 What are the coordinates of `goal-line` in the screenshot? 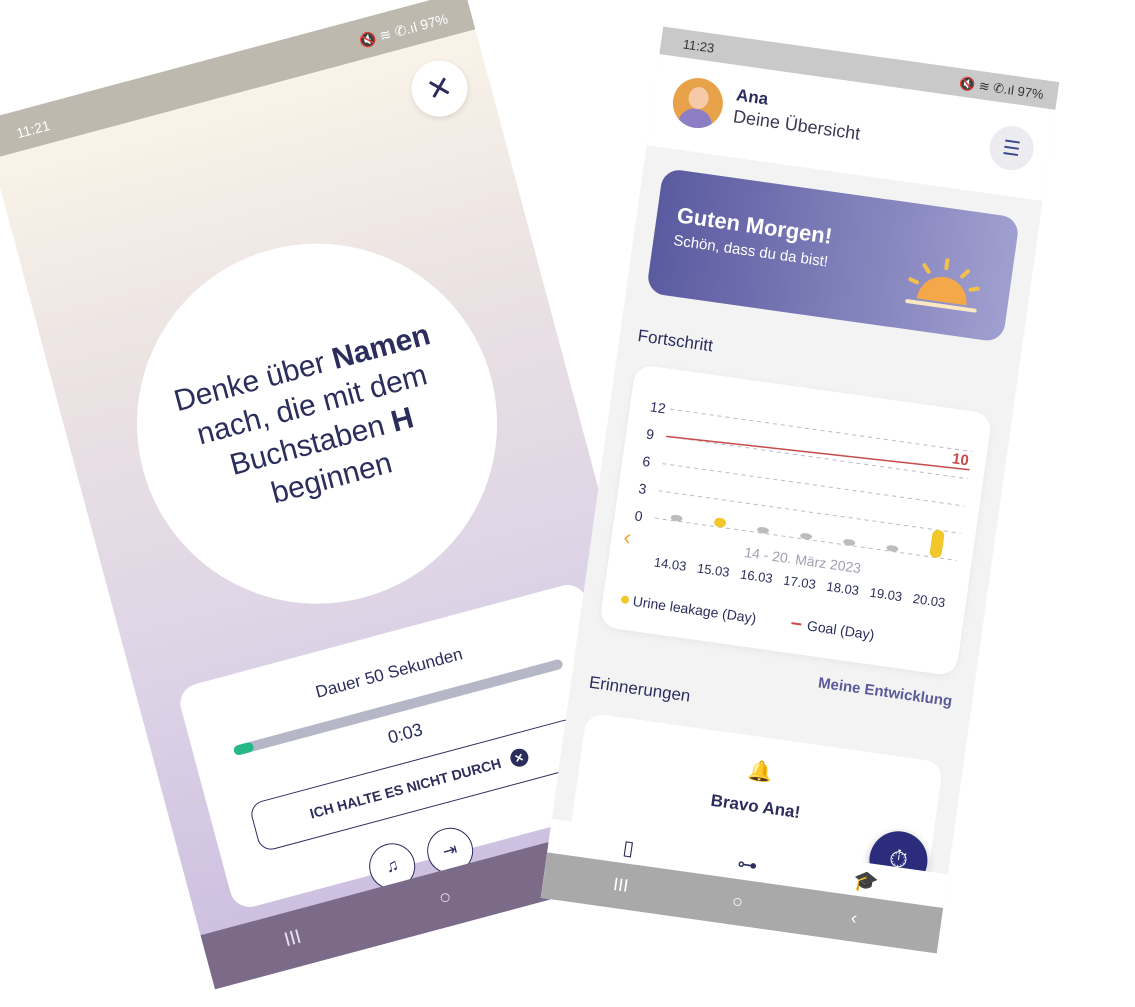 It's located at (818, 453).